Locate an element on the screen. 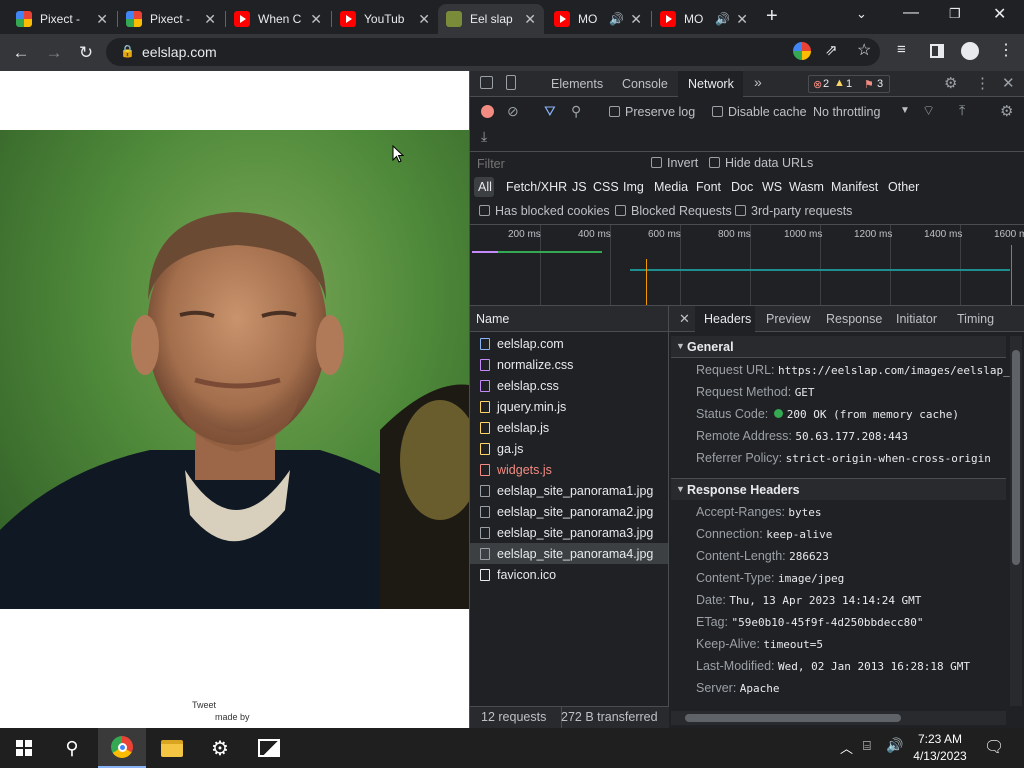 This screenshot has height=768, width=1024. third-party-checkbox: 3rd-party requests is located at coordinates (793, 211).